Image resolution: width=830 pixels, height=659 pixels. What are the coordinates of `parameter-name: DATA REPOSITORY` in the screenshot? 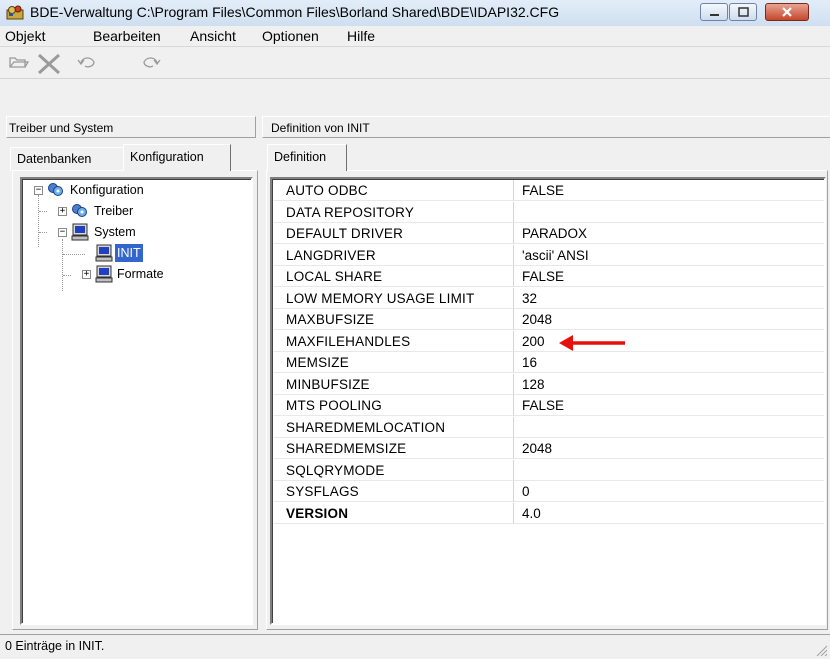 It's located at (394, 212).